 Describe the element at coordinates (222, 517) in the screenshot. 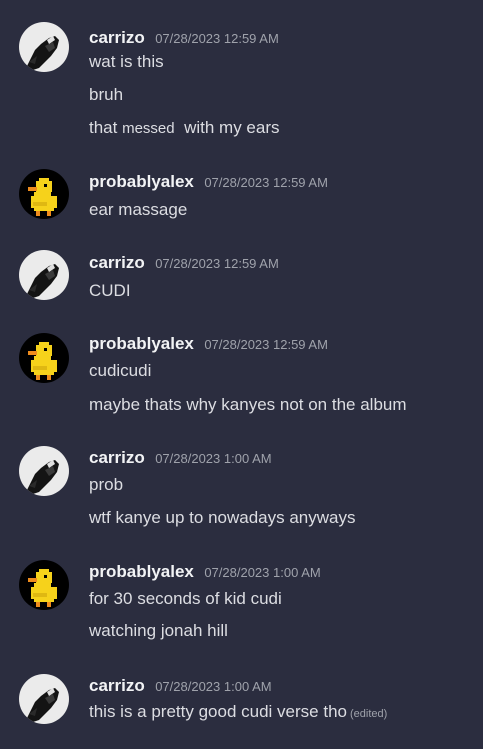

I see `message-text: wtf kanye up to nowadays anyways` at that location.